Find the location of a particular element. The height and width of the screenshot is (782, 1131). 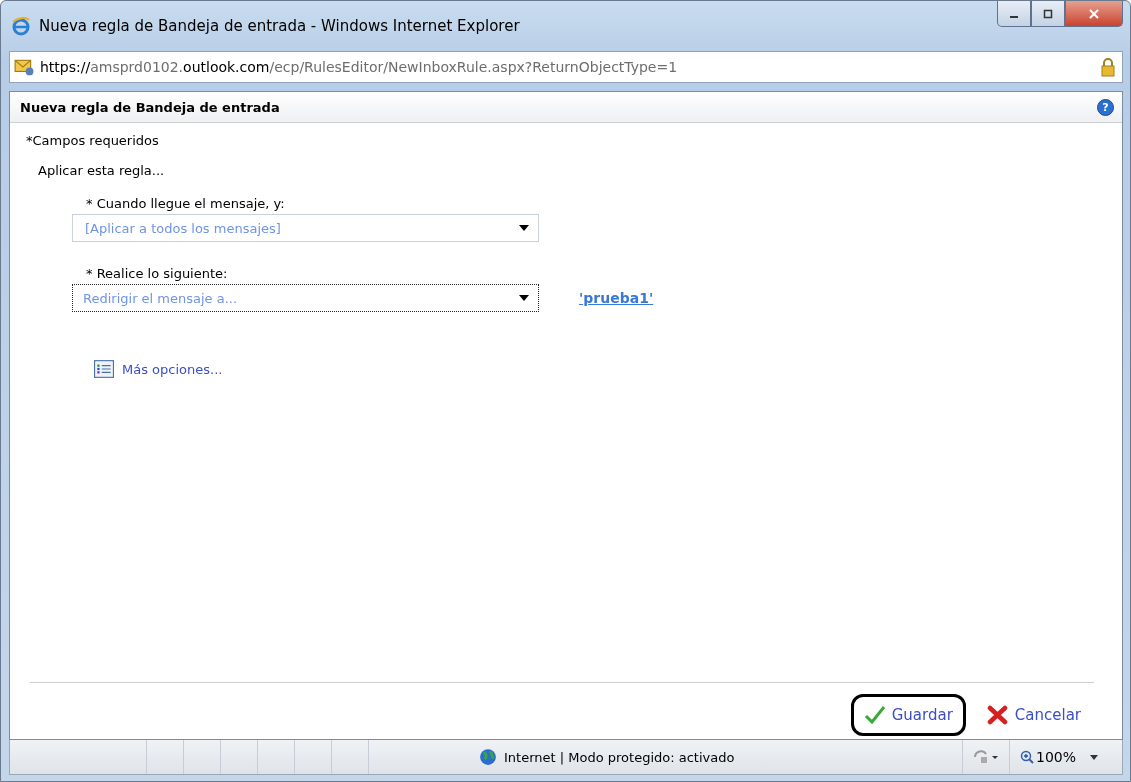

browser-logo-icon is located at coordinates (21, 26).